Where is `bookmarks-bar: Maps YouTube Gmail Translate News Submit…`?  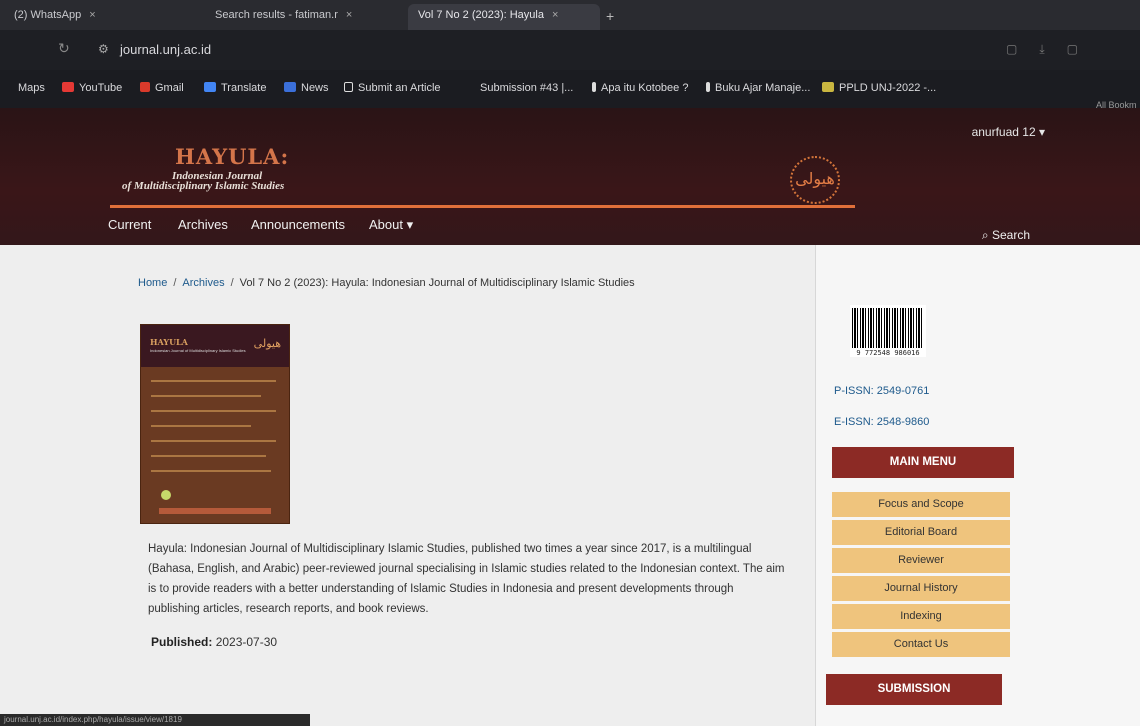
bookmarks-bar: Maps YouTube Gmail Translate News Submit… is located at coordinates (570, 90).